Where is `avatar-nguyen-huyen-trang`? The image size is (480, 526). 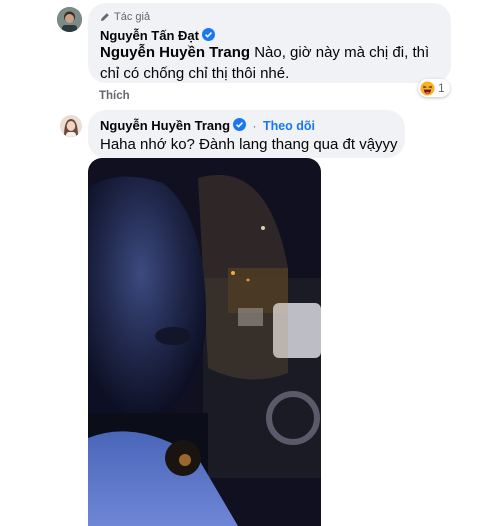
avatar-nguyen-huyen-trang is located at coordinates (71, 126).